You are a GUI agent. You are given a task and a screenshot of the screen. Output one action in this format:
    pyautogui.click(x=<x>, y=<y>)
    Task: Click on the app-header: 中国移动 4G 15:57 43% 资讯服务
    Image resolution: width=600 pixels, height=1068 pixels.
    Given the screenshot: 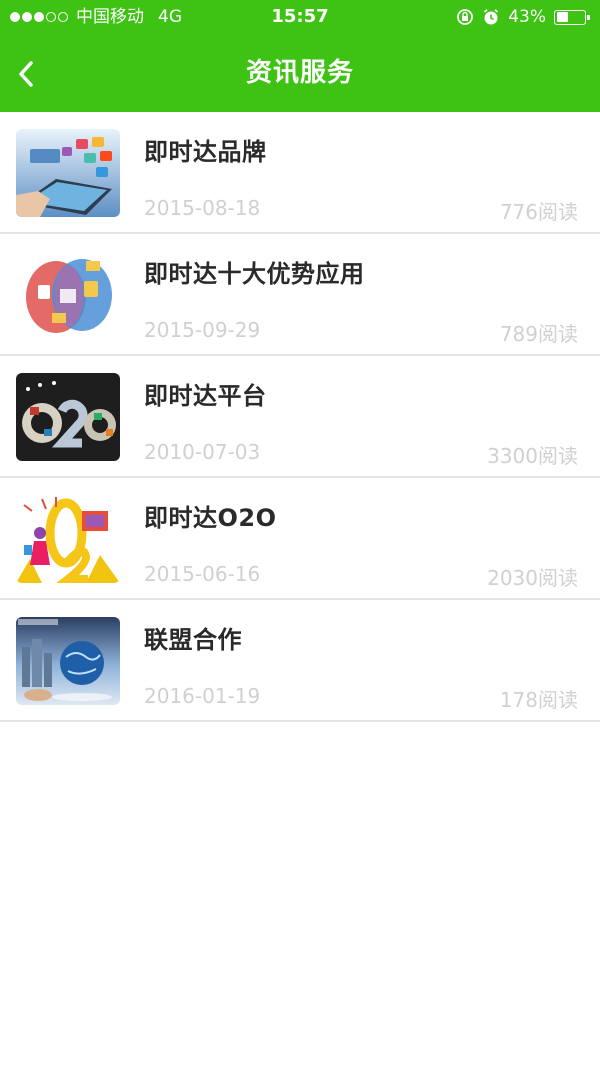 What is the action you would take?
    pyautogui.click(x=300, y=56)
    